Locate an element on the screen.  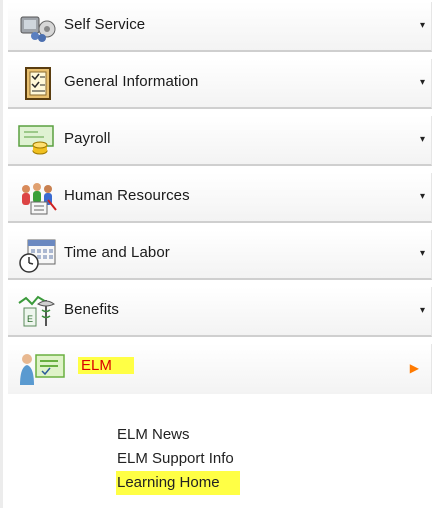
self-service-icon is located at coordinates (38, 29).